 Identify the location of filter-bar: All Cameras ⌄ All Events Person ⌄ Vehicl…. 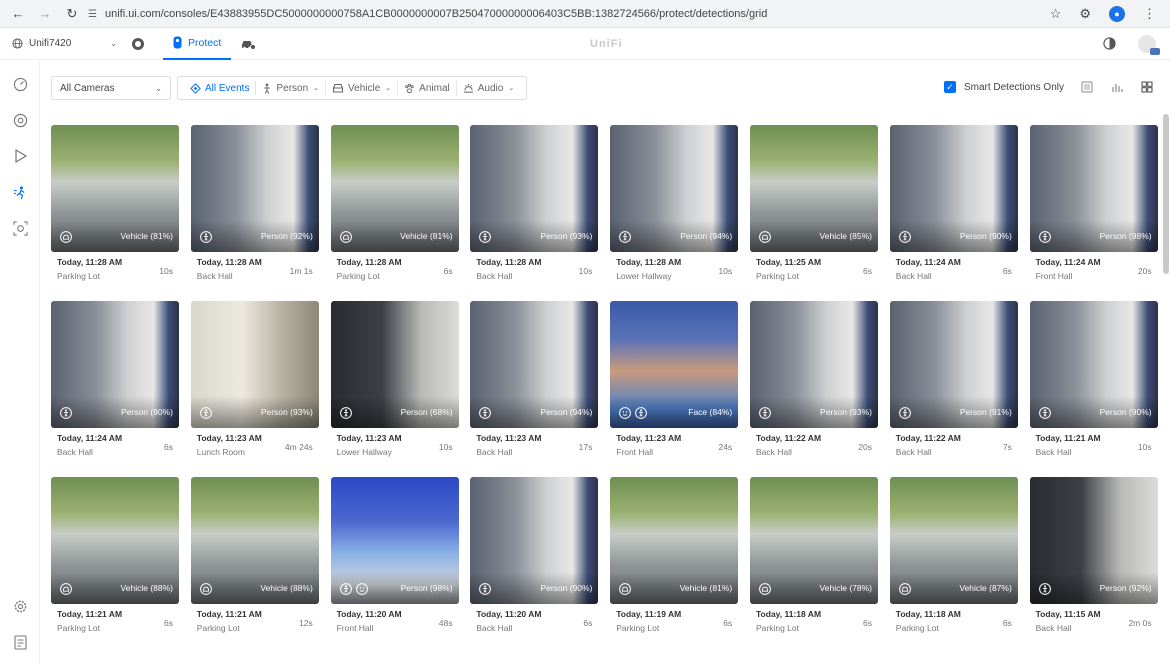
(289, 88).